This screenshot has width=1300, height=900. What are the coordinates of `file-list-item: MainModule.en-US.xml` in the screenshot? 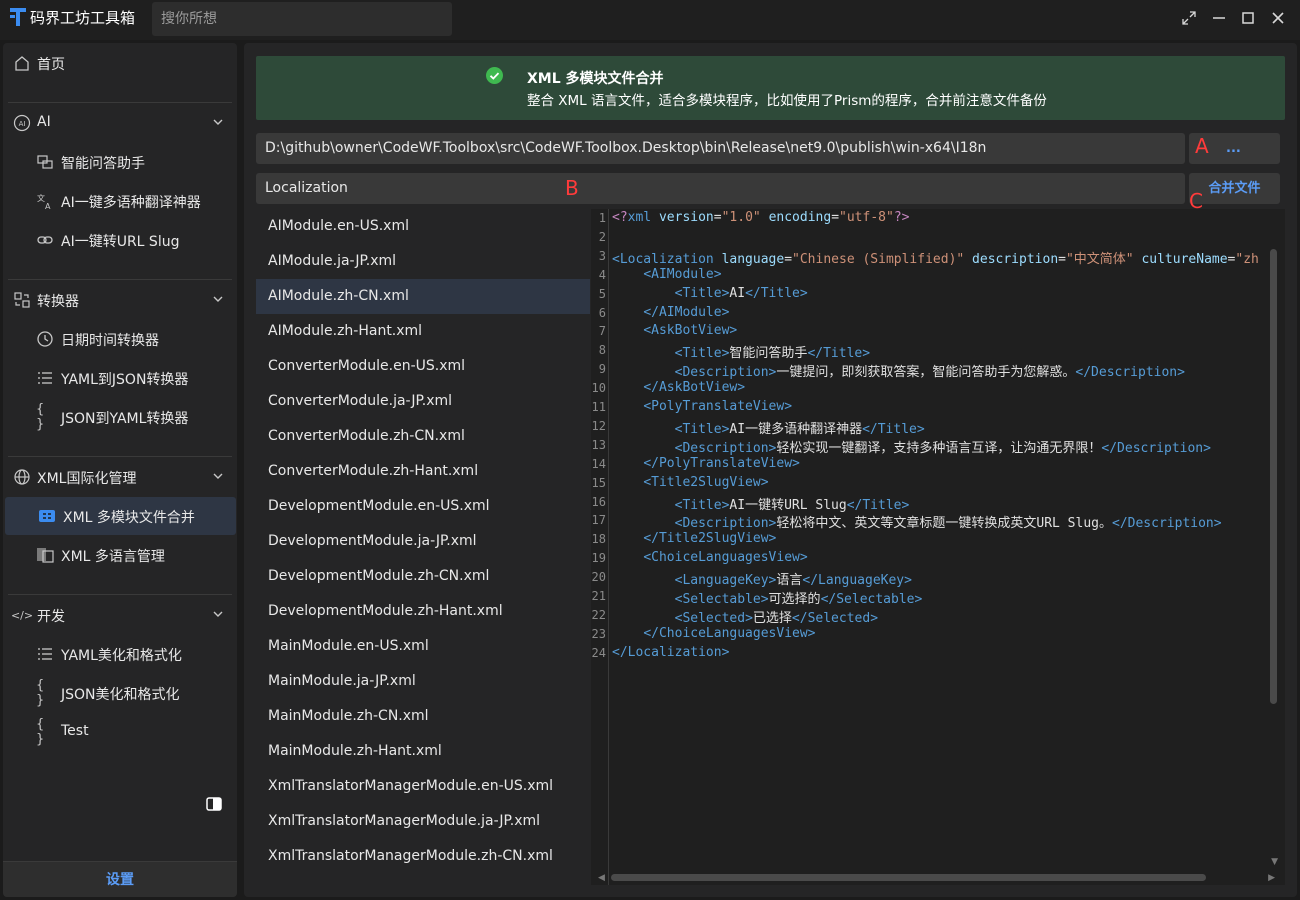 It's located at (423, 646).